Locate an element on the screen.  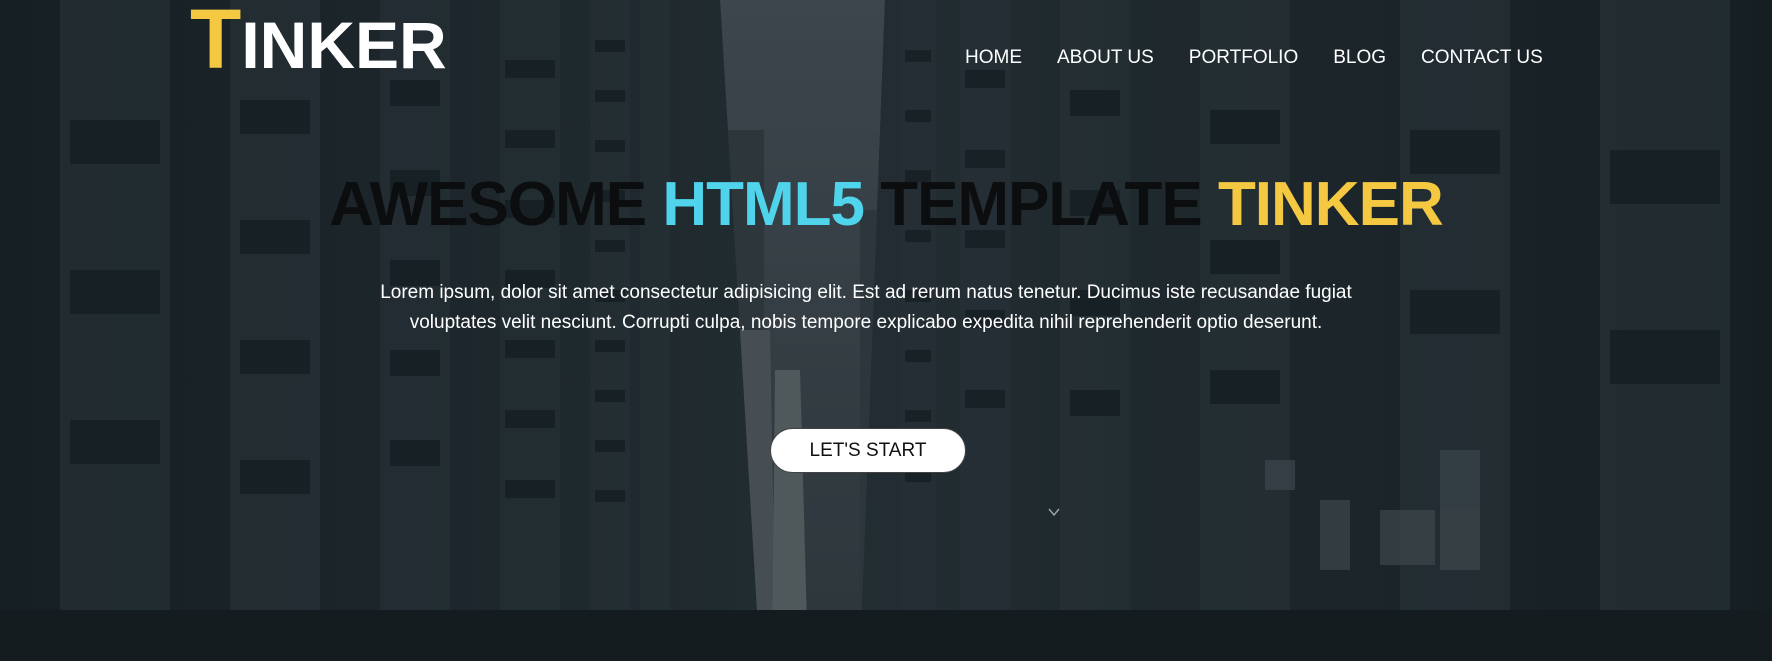
logo-rest: INKER is located at coordinates (344, 45).